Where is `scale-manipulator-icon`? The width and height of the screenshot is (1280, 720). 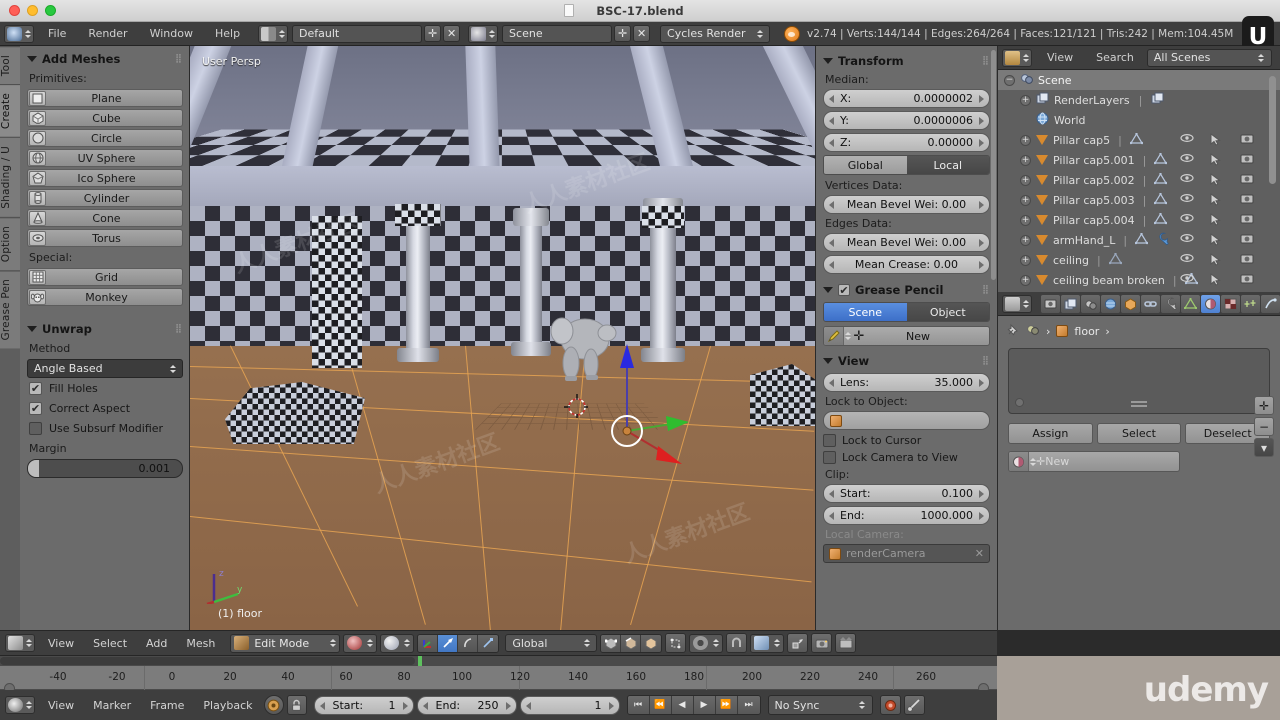 scale-manipulator-icon is located at coordinates (488, 643).